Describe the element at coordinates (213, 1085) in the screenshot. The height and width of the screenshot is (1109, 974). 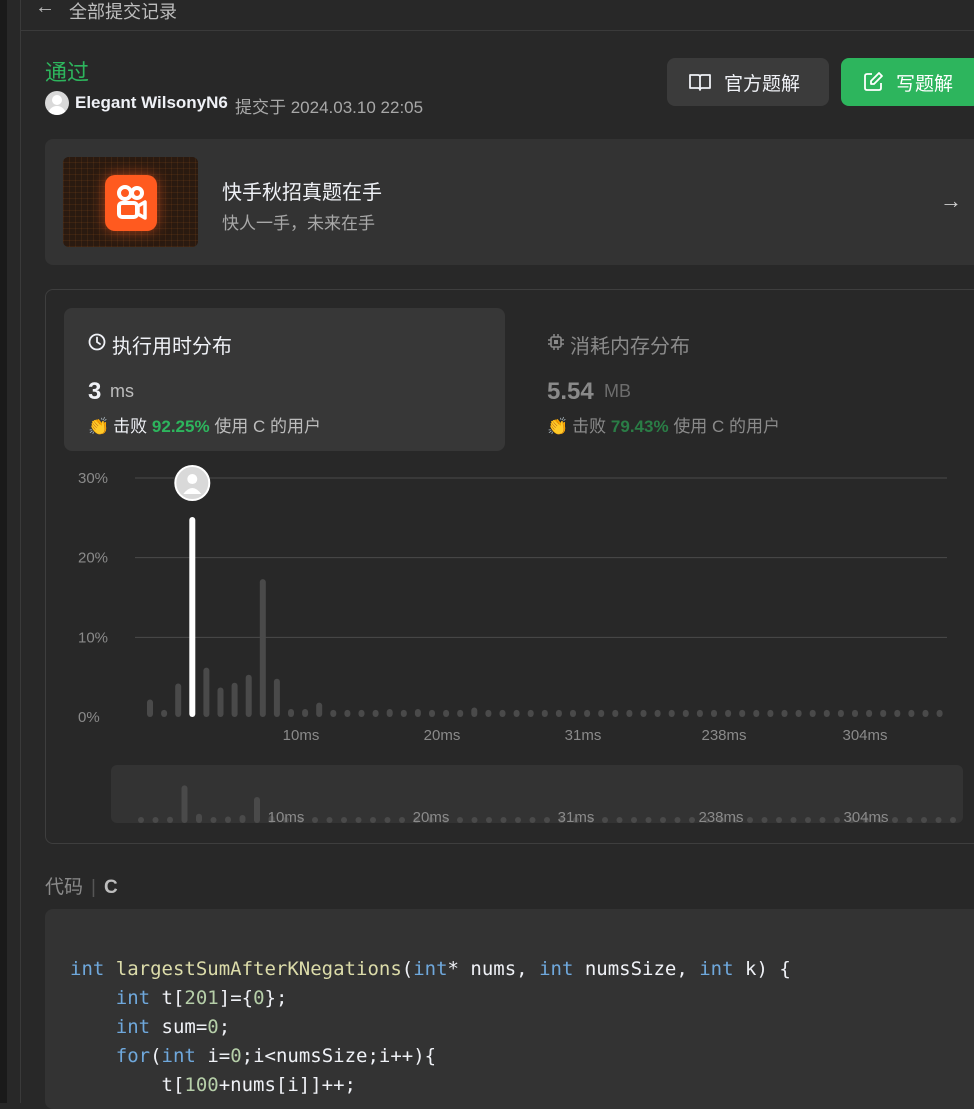
I see `code-line: t[100+nums[i]]++;` at that location.